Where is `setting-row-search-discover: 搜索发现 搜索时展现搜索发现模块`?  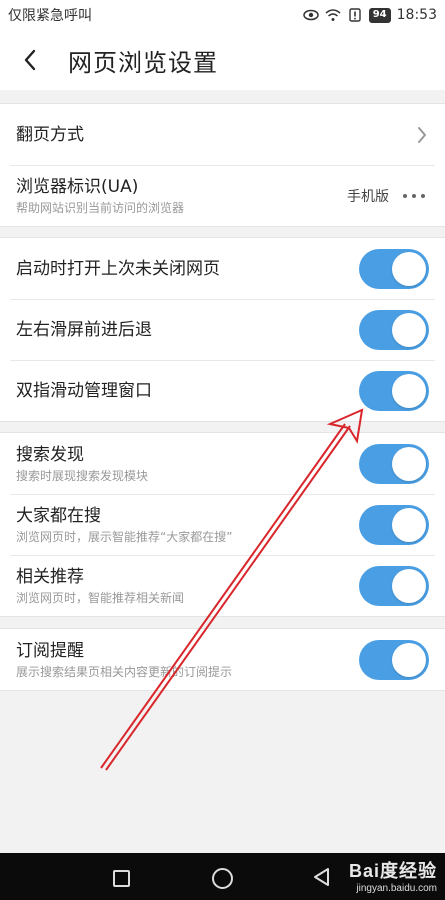 setting-row-search-discover: 搜索发现 搜索时展现搜索发现模块 is located at coordinates (222, 463).